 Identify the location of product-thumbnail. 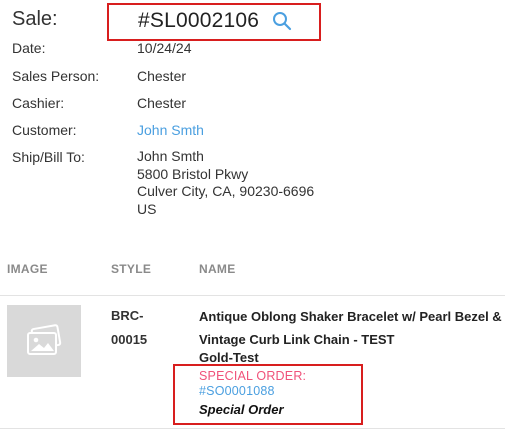
(44, 341).